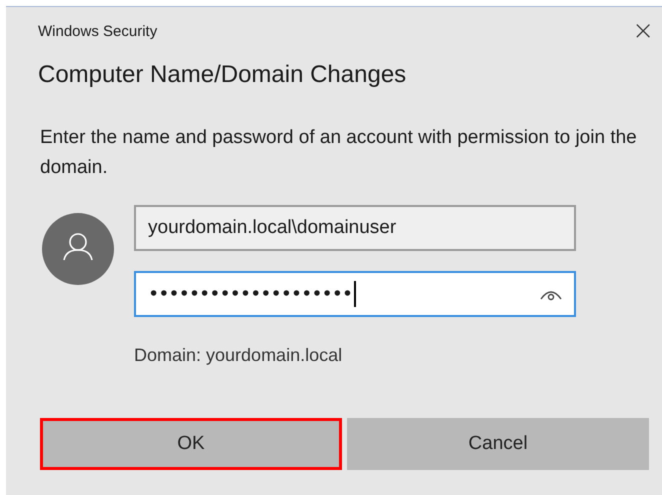 The width and height of the screenshot is (662, 495). Describe the element at coordinates (78, 249) in the screenshot. I see `user-avatar-icon` at that location.